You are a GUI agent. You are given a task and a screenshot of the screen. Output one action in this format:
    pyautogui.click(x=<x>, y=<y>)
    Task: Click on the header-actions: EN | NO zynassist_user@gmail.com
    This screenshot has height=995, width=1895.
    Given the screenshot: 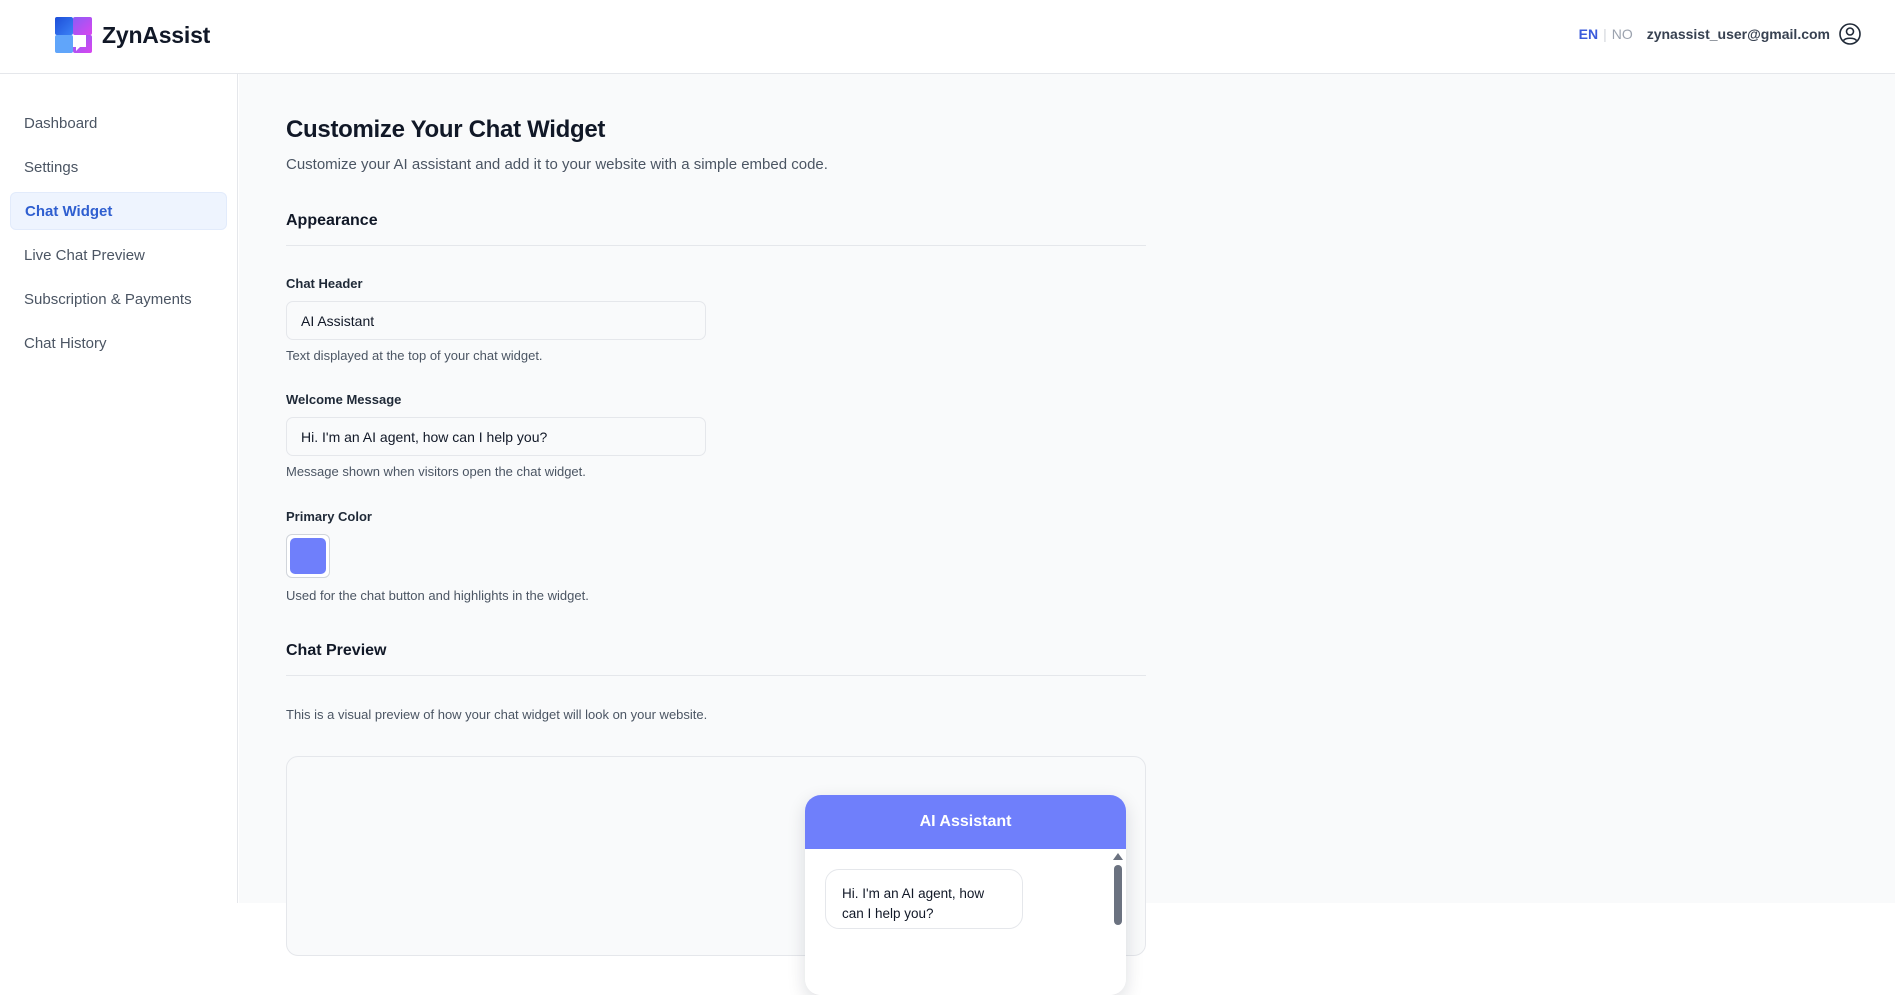 What is the action you would take?
    pyautogui.click(x=1720, y=34)
    